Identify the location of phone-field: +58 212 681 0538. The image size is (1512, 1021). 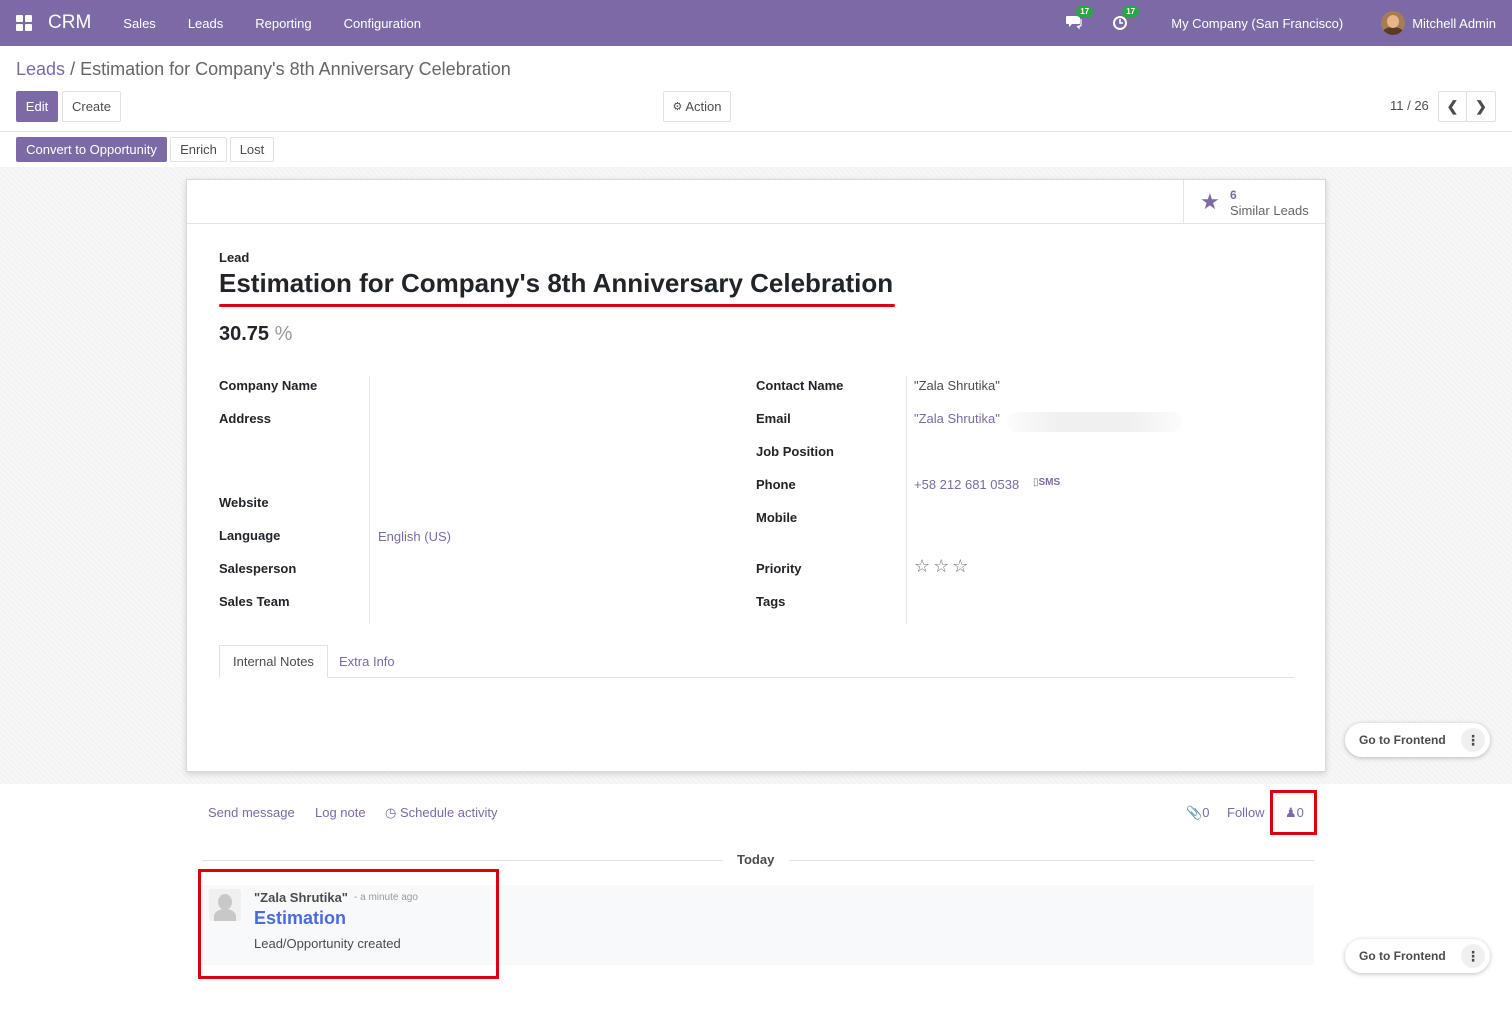
(966, 484).